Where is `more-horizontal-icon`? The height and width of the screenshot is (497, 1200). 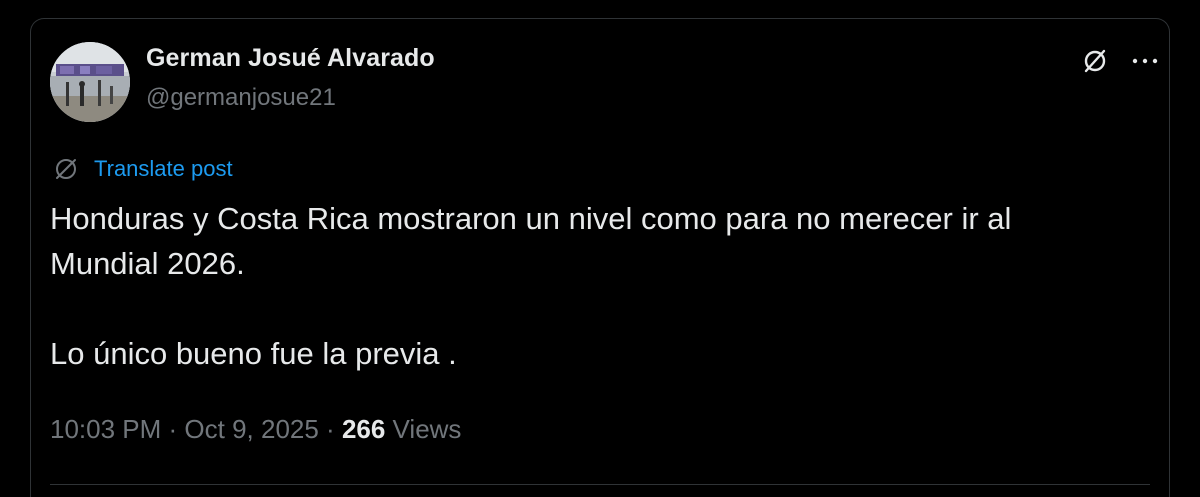 more-horizontal-icon is located at coordinates (1145, 61).